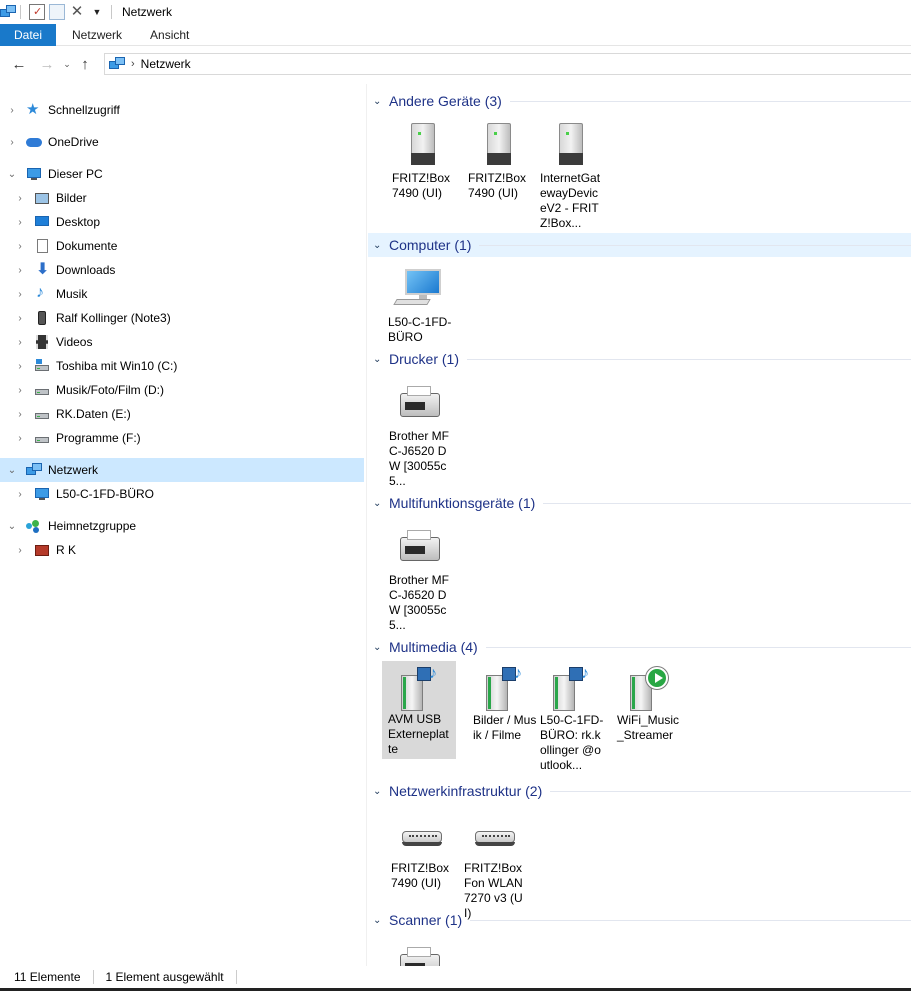  I want to click on back-button: ←, so click(19, 64).